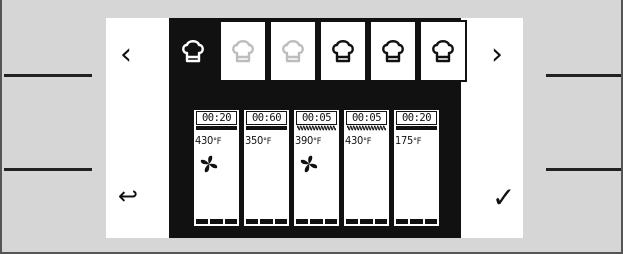 This screenshot has width=623, height=254. I want to click on left-lower-divider, so click(48, 169).